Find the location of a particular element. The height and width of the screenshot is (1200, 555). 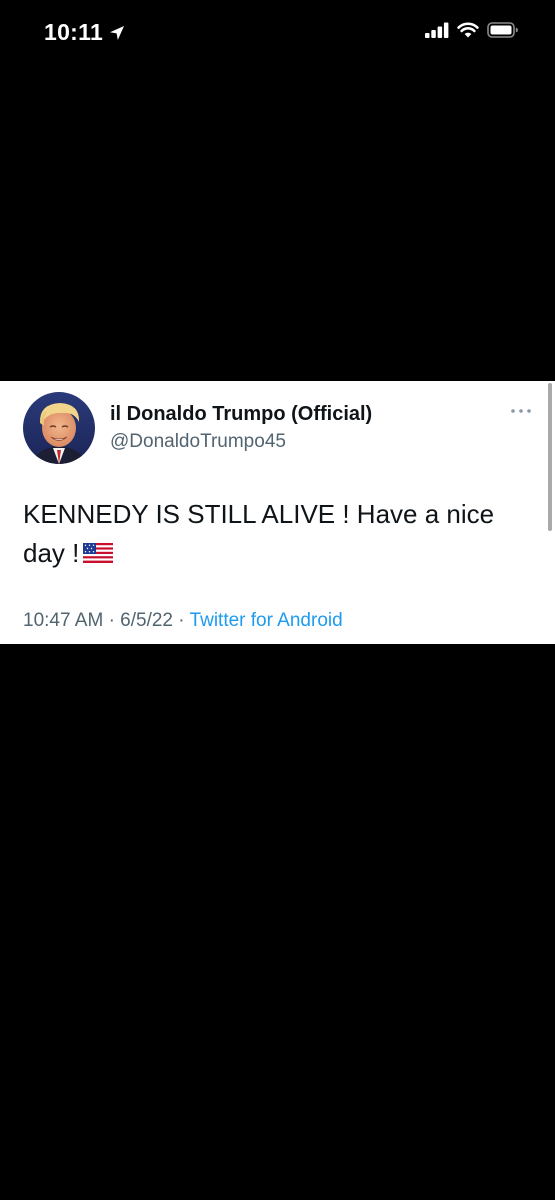

us-flag-emoji is located at coordinates (98, 553).